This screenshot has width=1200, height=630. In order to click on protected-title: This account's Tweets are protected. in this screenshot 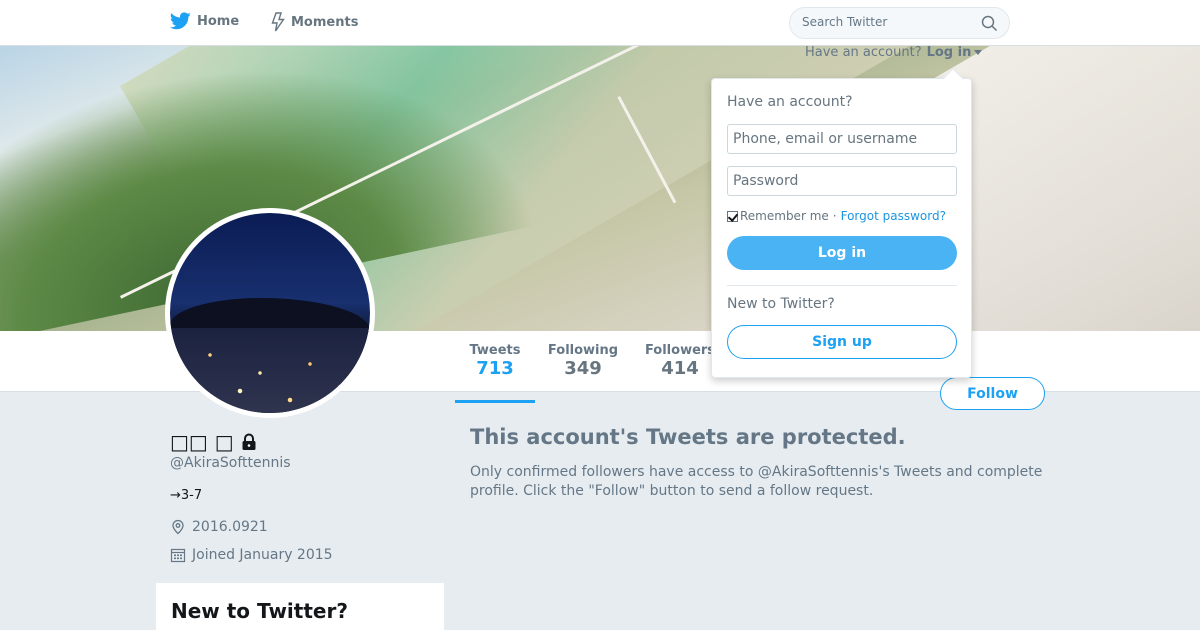, I will do `click(688, 437)`.